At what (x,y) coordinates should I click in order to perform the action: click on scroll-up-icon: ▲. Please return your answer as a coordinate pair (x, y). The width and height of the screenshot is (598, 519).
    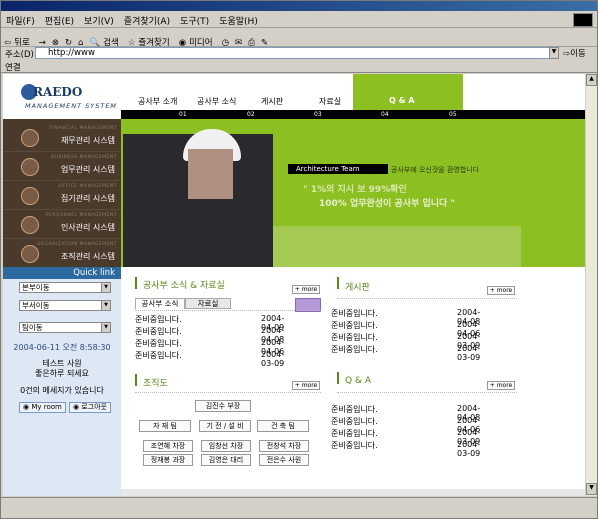
    Looking at the image, I should click on (591, 80).